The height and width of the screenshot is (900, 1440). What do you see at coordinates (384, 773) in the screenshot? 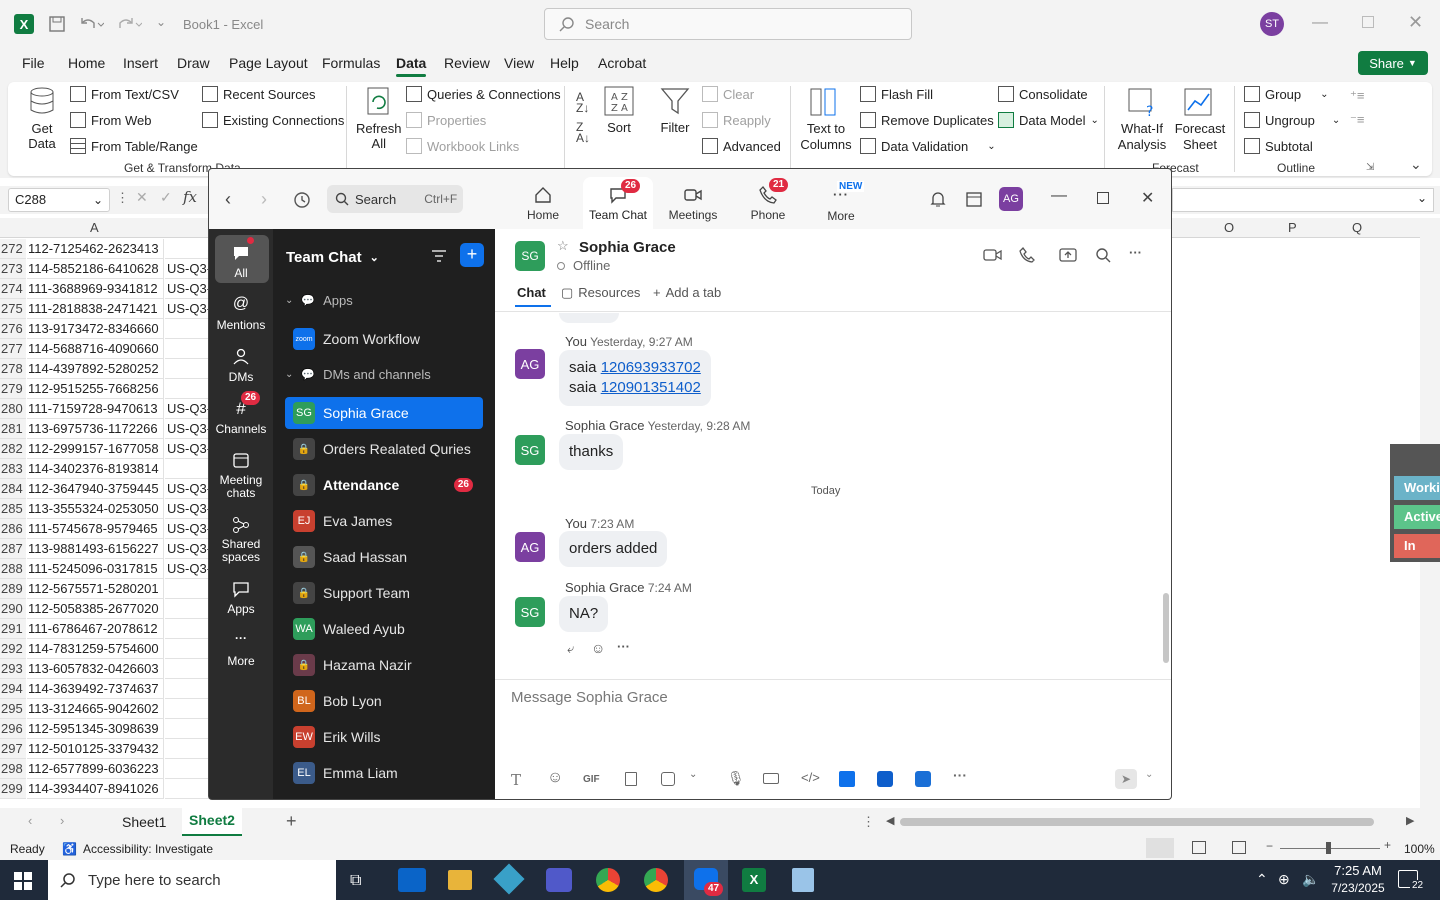
I see `list-item-contact: EL Emma Liam` at bounding box center [384, 773].